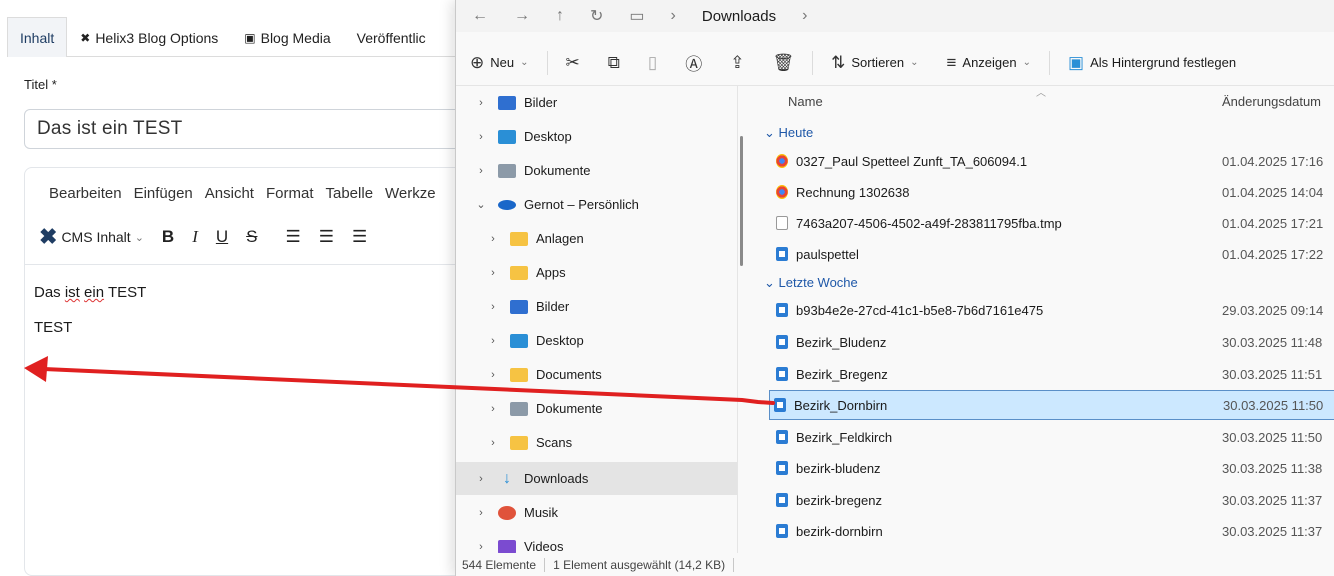 Image resolution: width=1334 pixels, height=576 pixels. Describe the element at coordinates (507, 204) in the screenshot. I see `onedrive-icon` at that location.